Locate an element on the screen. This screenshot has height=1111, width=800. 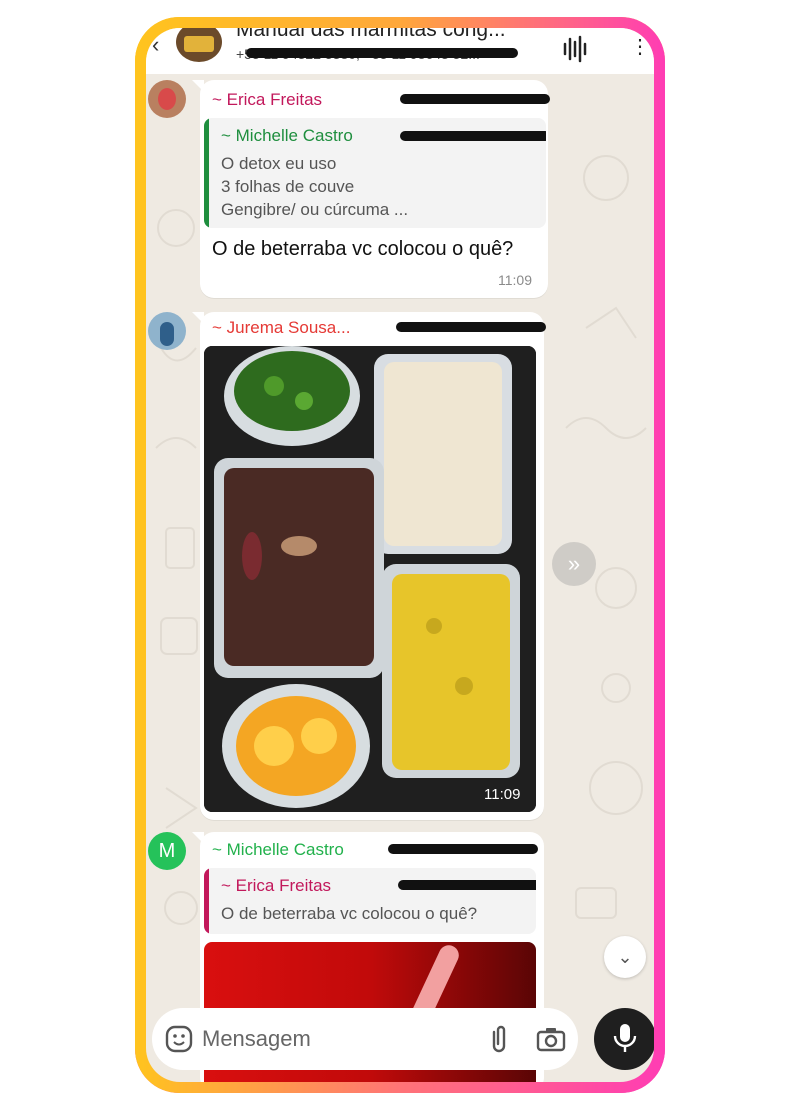
message-text: O de beterraba vc colocou o quê? is located at coordinates (363, 249).